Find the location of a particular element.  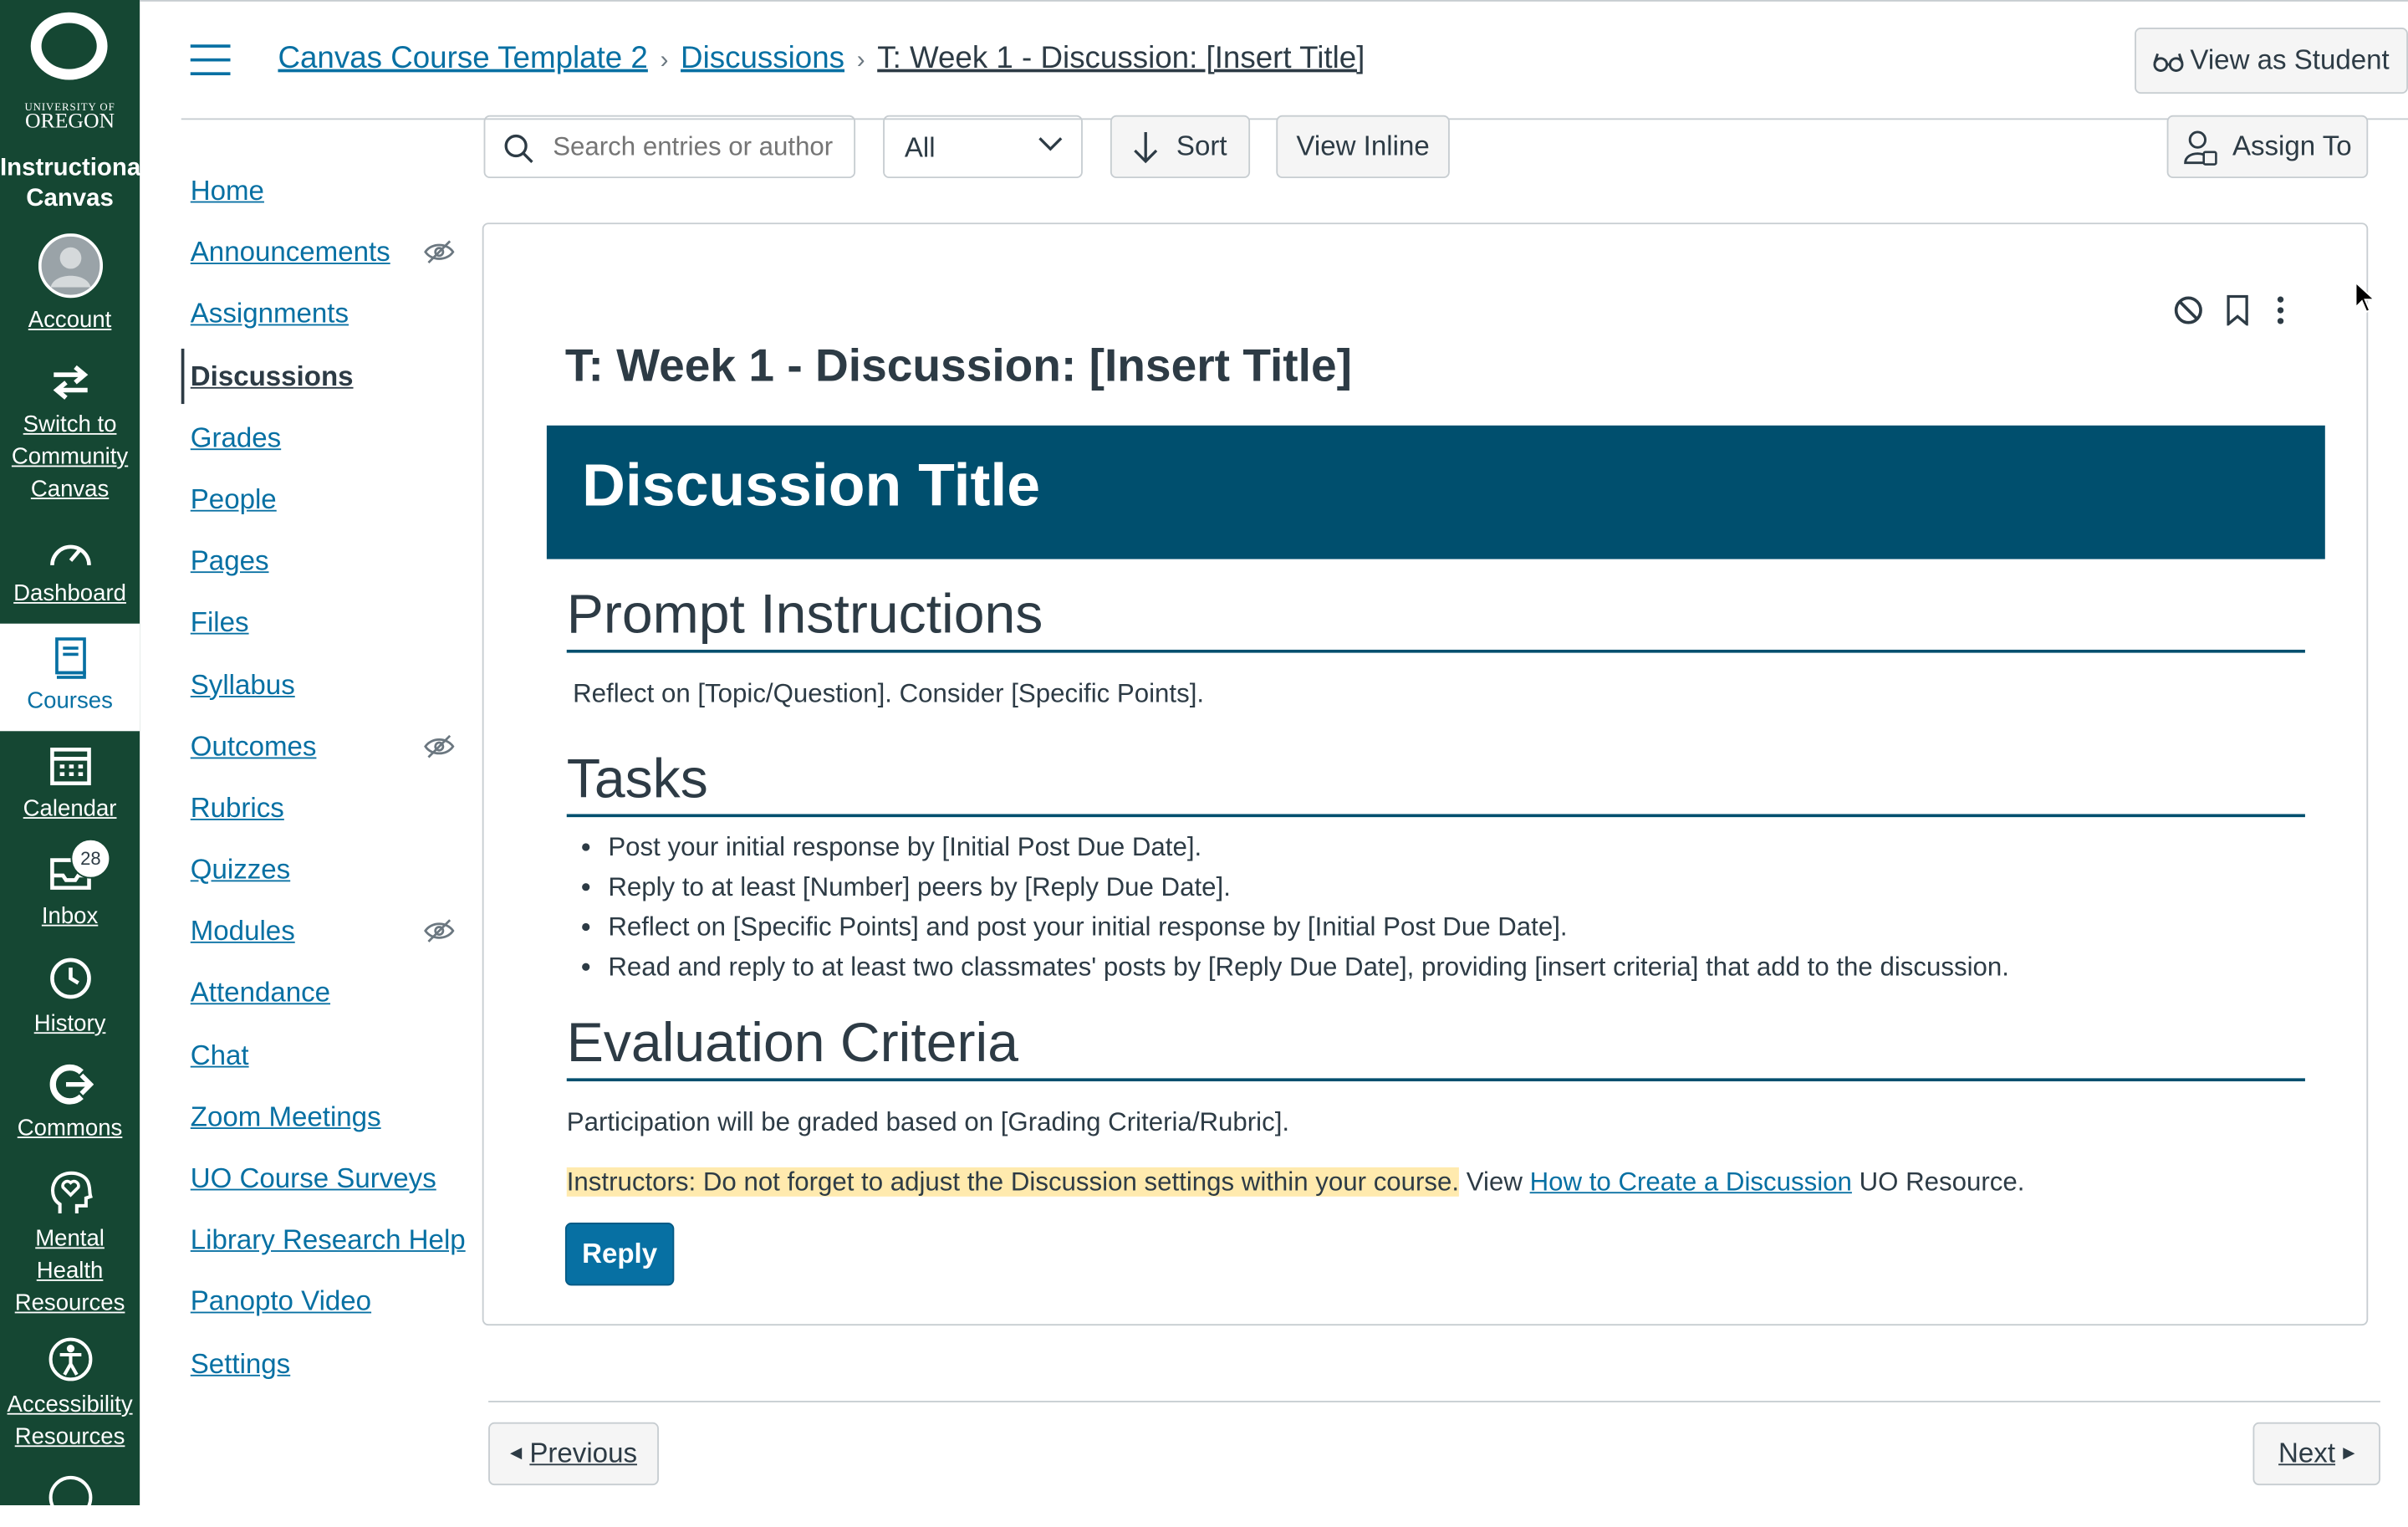

course-nav-link: Files is located at coordinates (220, 624).